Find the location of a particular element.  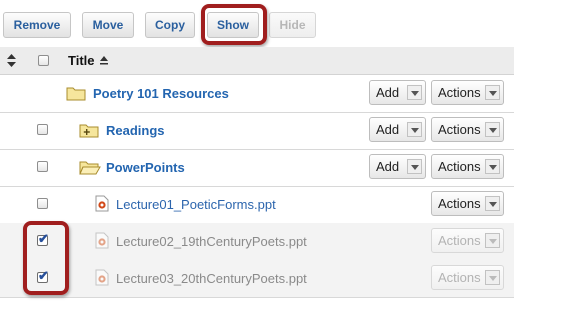

folder-icon is located at coordinates (76, 94).